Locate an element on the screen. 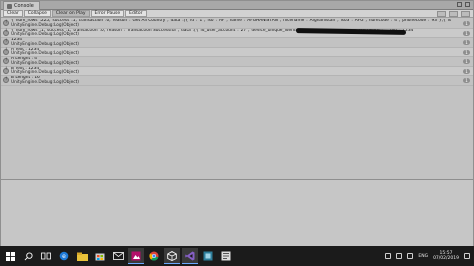  error-filter-toggle is located at coordinates (465, 14).